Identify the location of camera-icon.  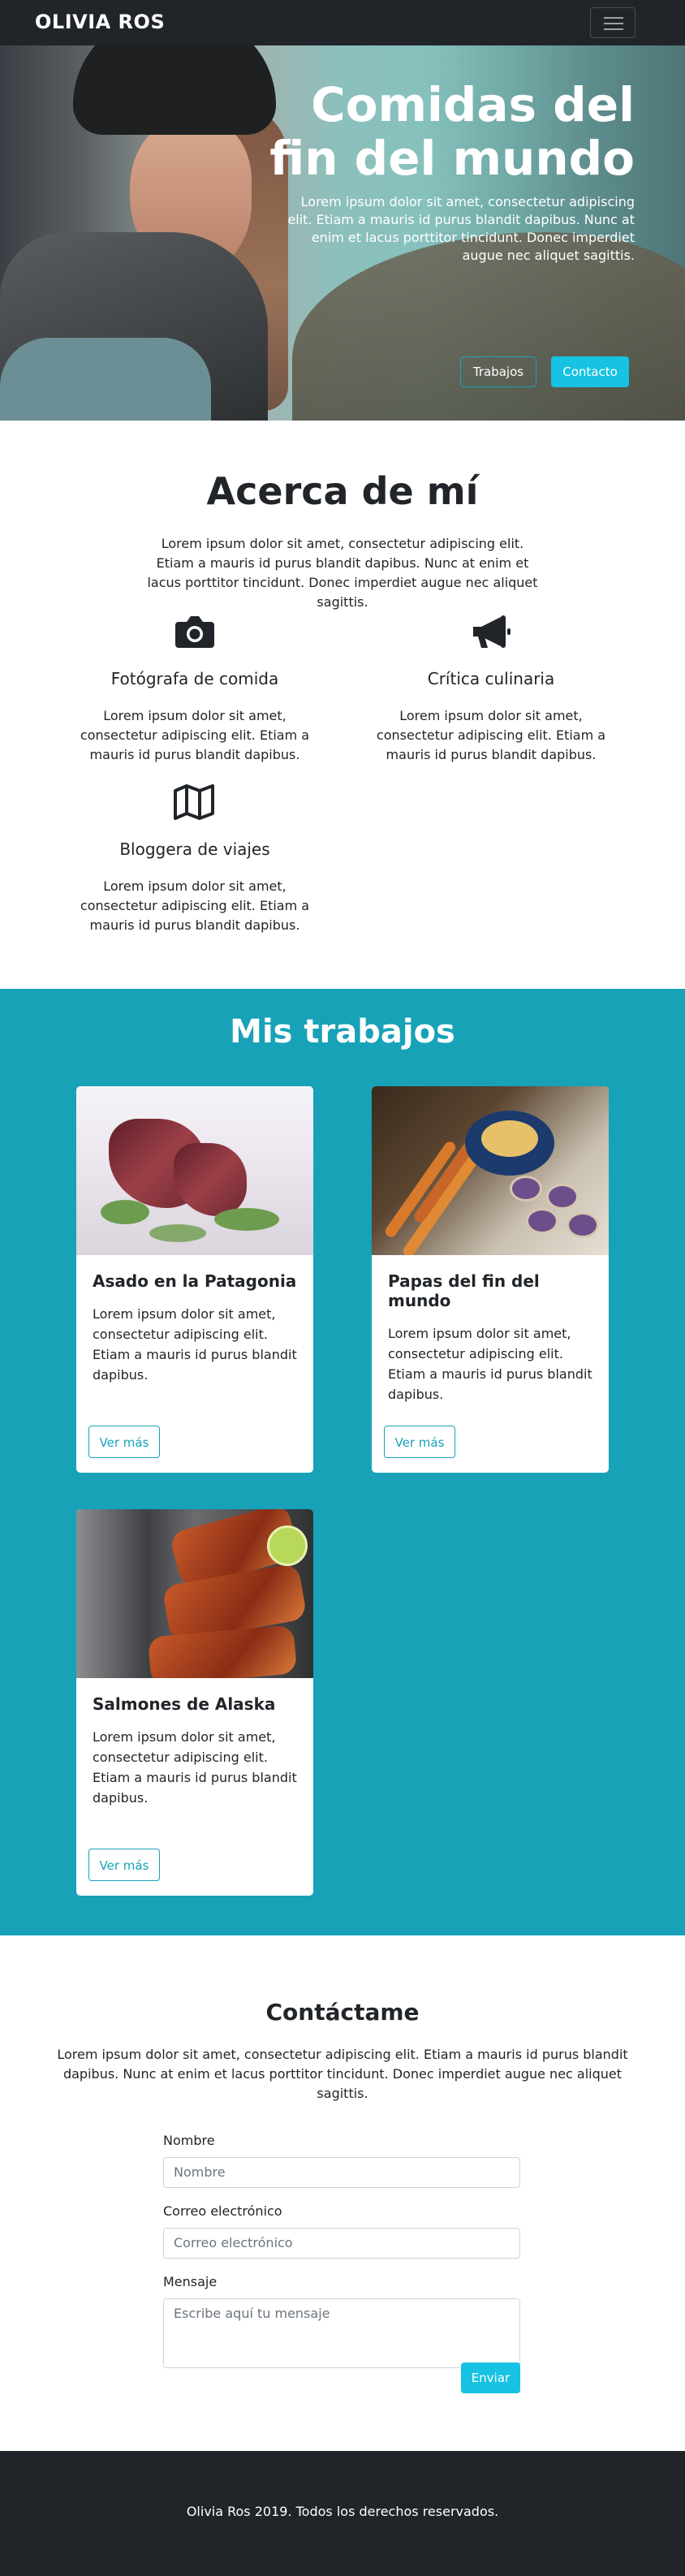
(195, 631).